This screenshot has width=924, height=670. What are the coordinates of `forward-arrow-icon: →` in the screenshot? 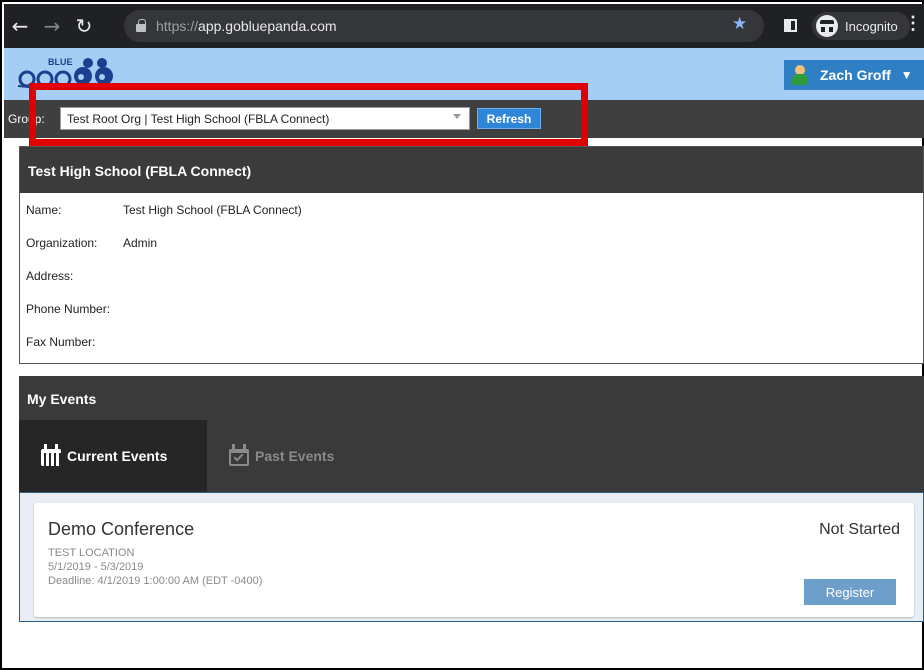 It's located at (52, 26).